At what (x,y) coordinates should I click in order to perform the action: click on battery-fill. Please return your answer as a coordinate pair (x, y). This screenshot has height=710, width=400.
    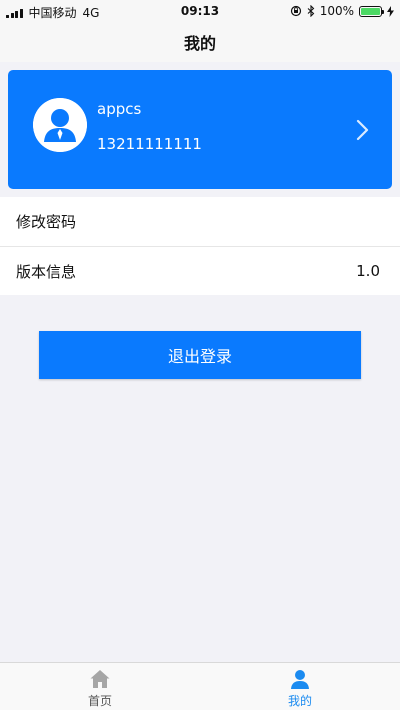
    Looking at the image, I should click on (370, 11).